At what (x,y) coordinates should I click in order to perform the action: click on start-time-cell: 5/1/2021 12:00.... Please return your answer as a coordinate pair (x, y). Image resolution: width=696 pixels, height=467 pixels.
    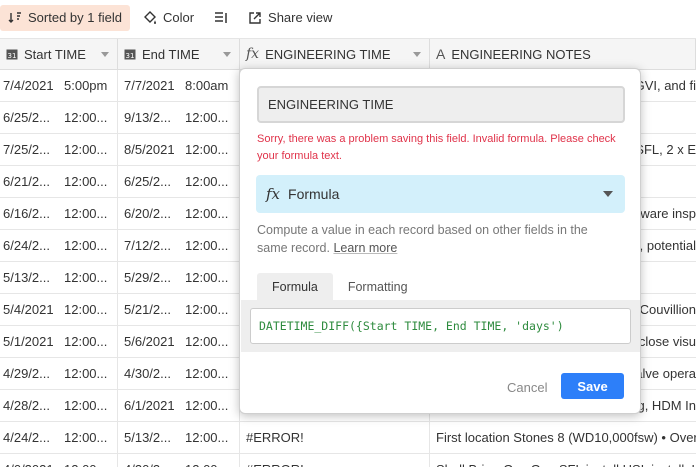
    Looking at the image, I should click on (59, 341).